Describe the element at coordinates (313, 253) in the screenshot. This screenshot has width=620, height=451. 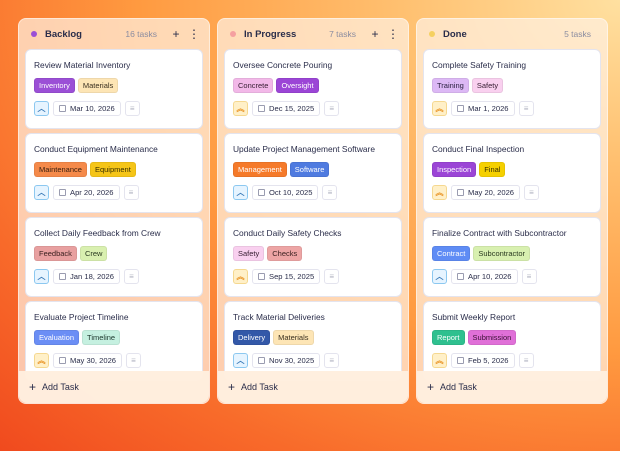
I see `tag-list: Safety Checks` at that location.